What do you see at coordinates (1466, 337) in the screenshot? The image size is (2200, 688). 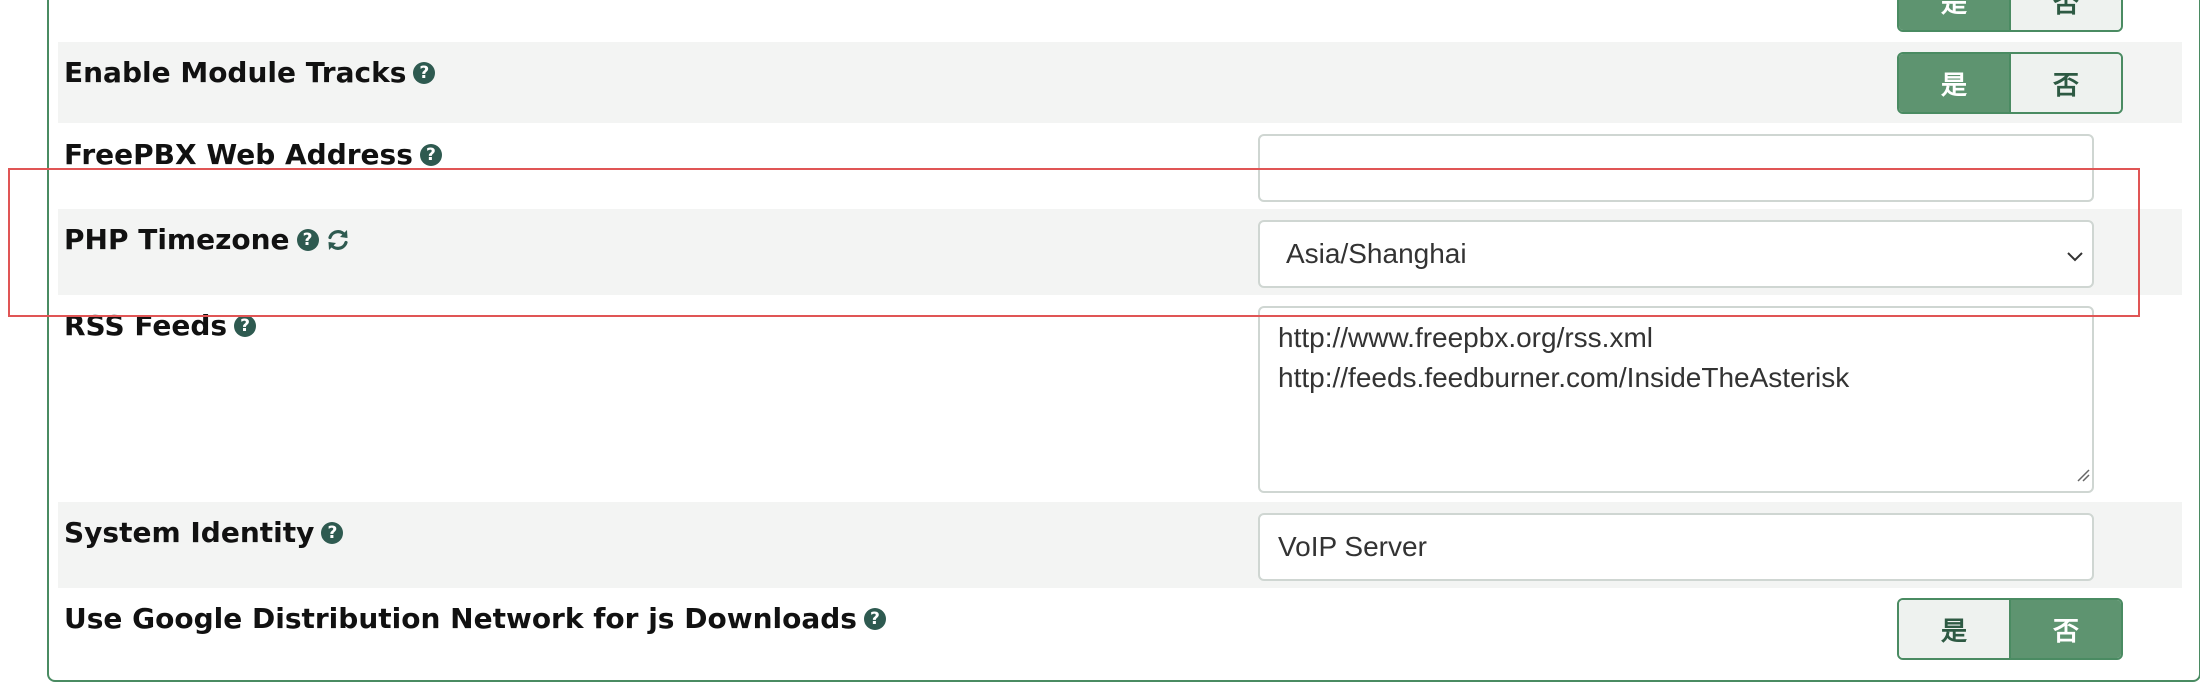 I see `rss-feed-line: http://www.freepbx.org/rss.xml` at bounding box center [1466, 337].